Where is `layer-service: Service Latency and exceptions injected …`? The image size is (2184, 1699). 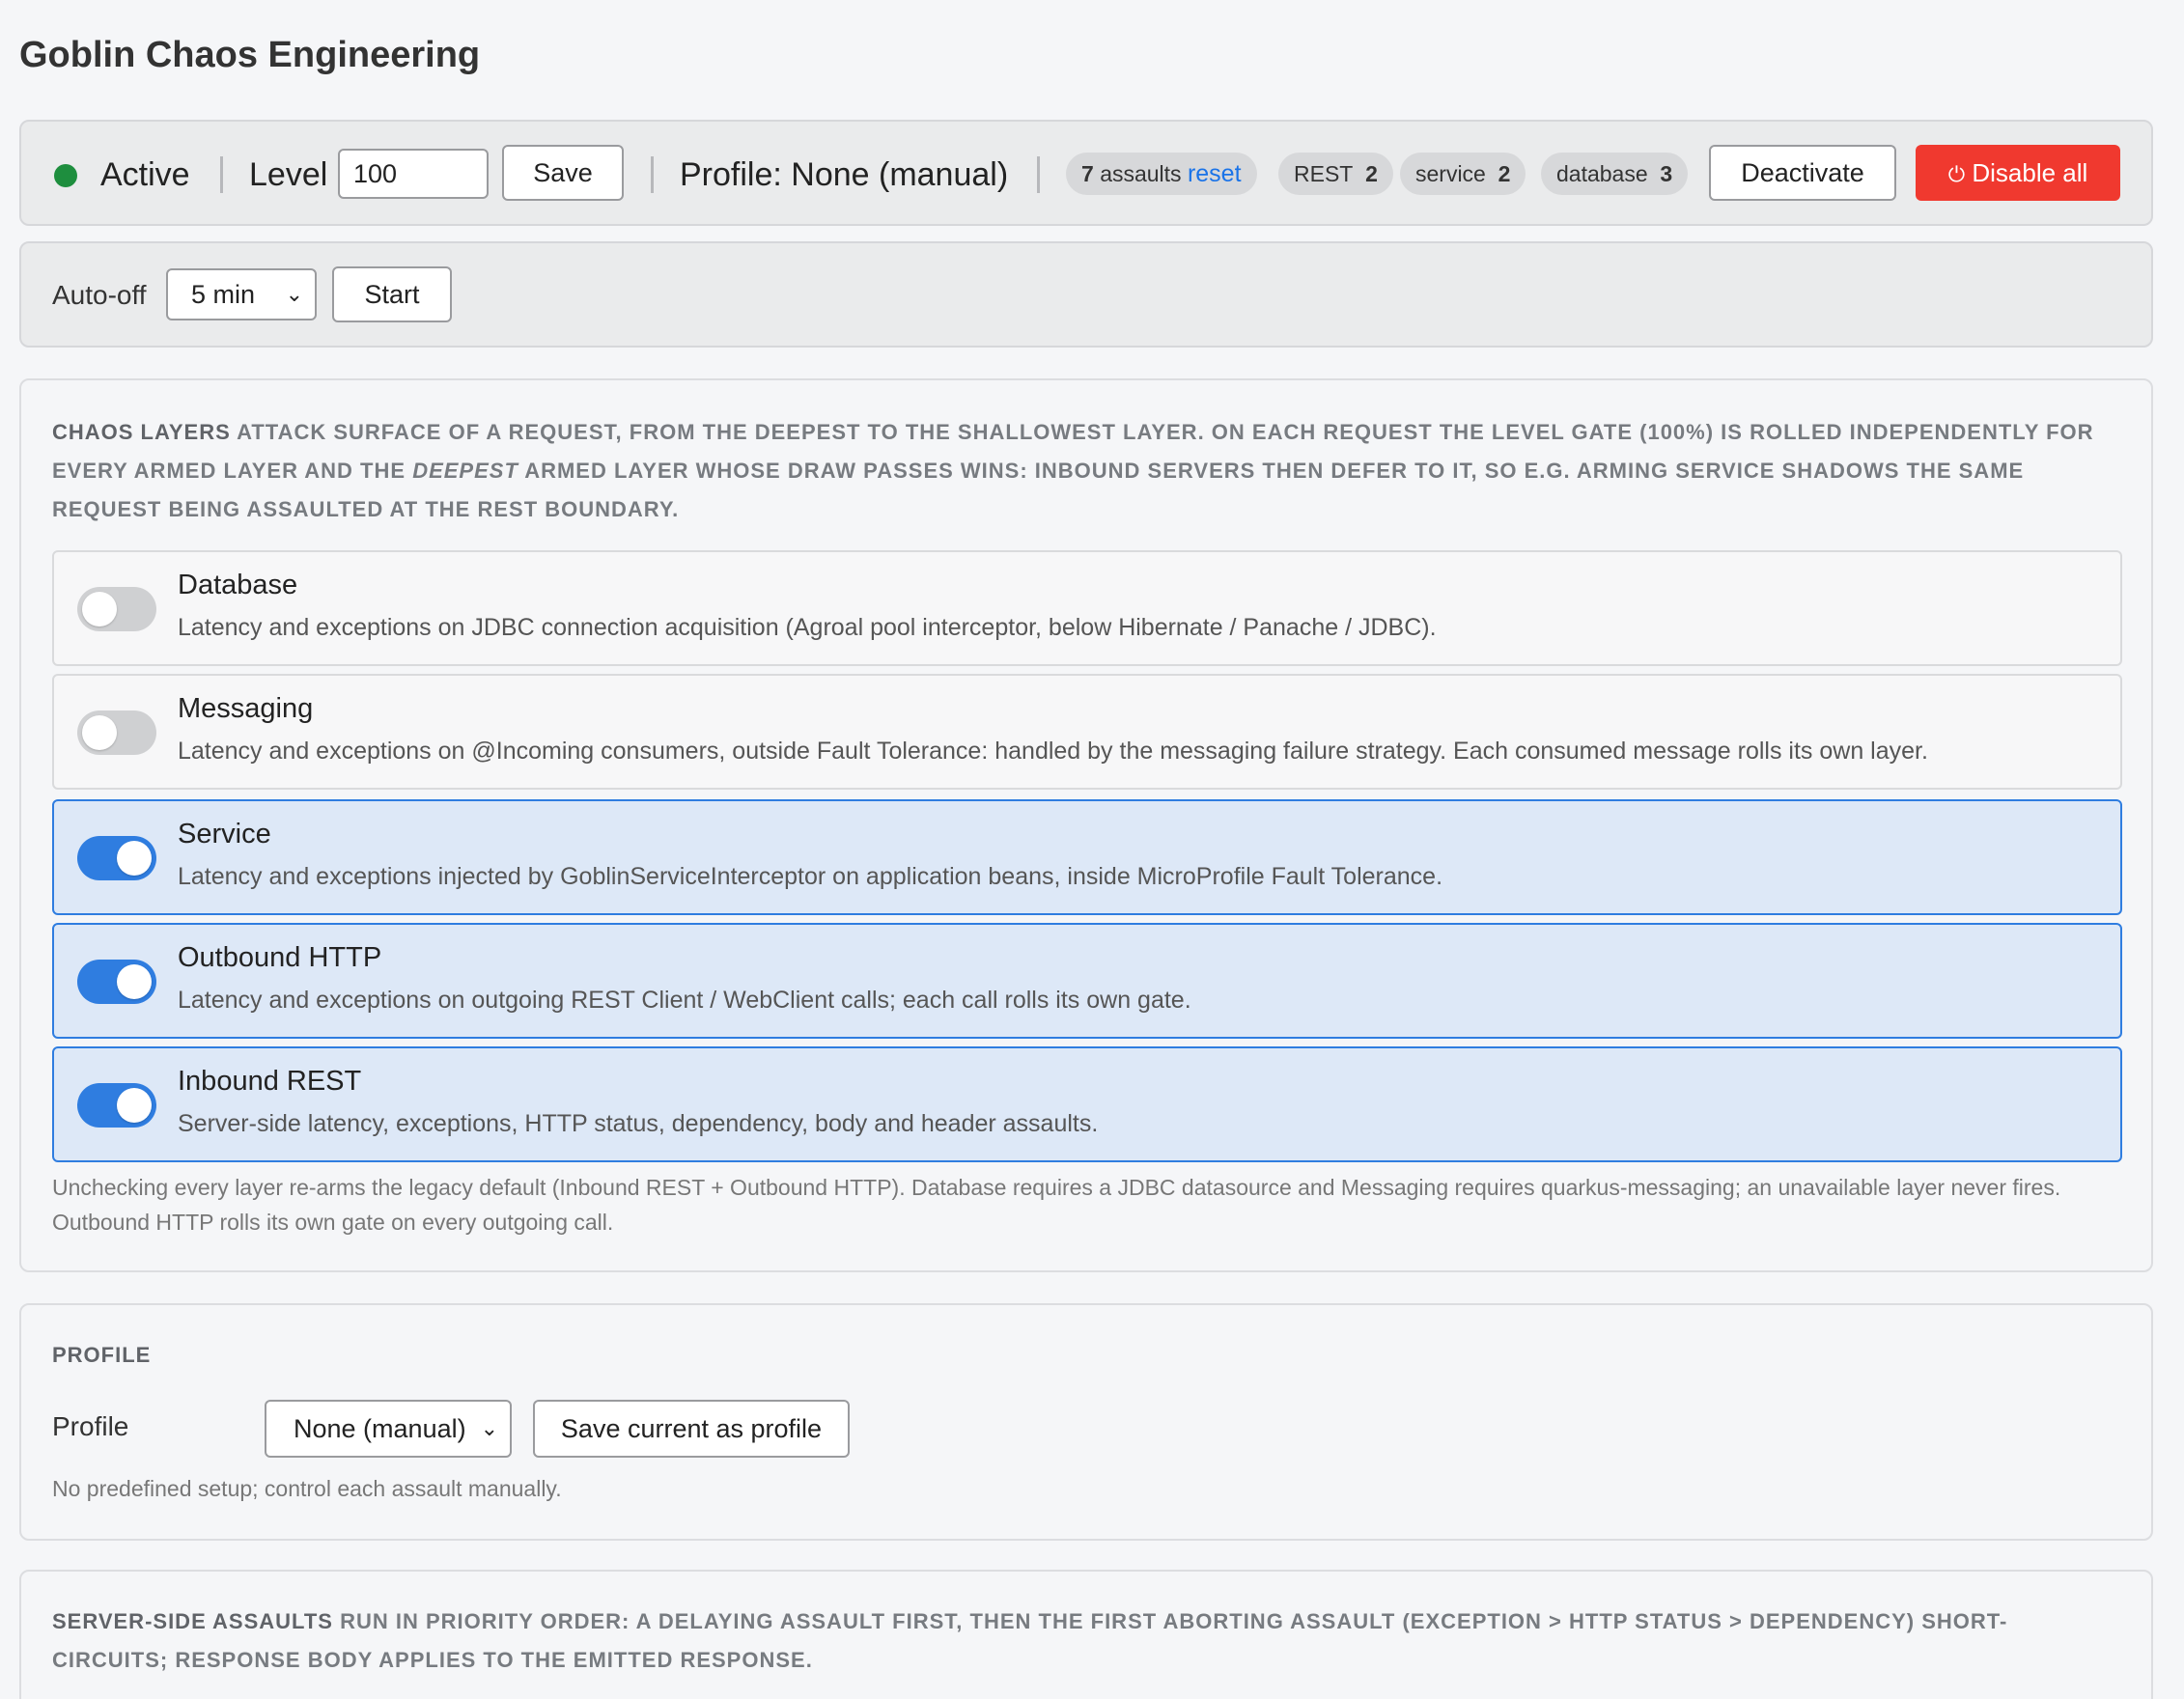 layer-service: Service Latency and exceptions injected … is located at coordinates (1087, 857).